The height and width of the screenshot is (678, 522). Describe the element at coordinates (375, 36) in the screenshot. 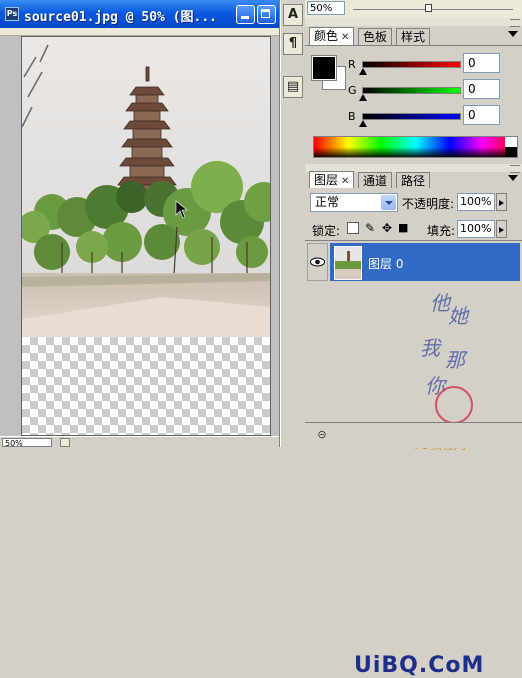

I see `tab-swatches: 色板` at that location.